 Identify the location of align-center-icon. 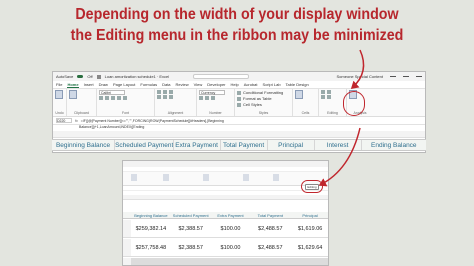
(165, 97).